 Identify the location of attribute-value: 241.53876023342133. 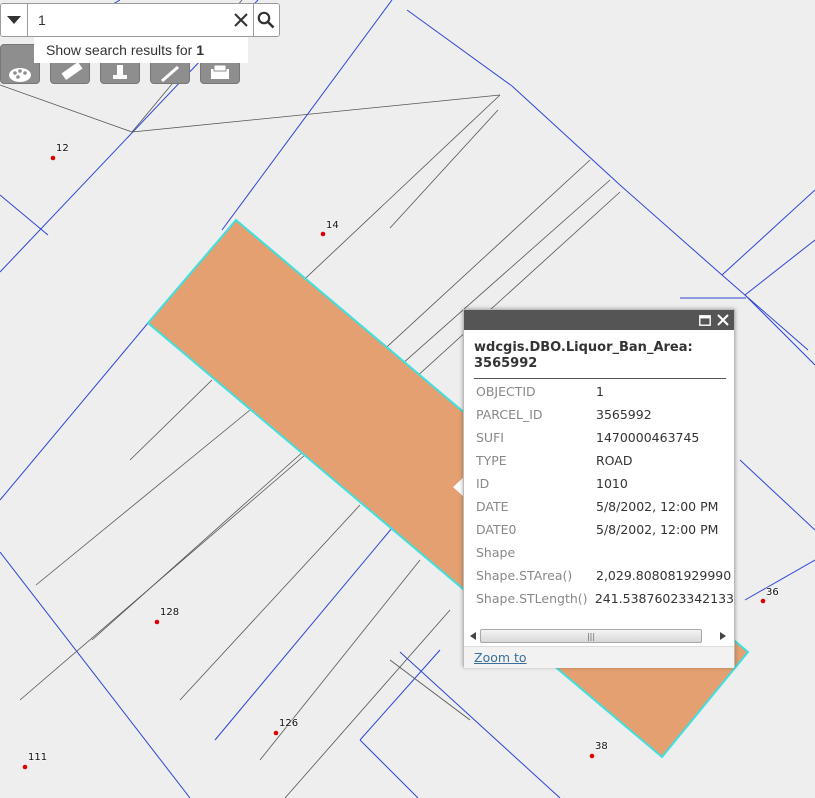
(664, 598).